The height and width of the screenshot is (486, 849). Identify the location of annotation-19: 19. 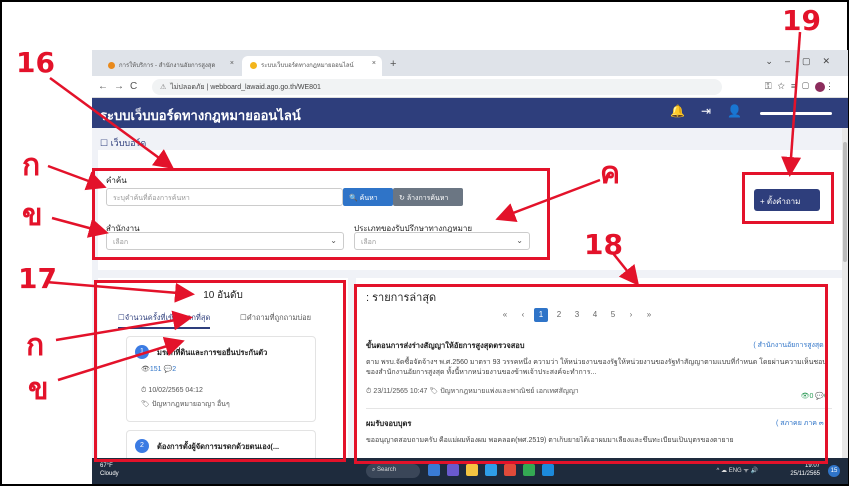
(801, 20).